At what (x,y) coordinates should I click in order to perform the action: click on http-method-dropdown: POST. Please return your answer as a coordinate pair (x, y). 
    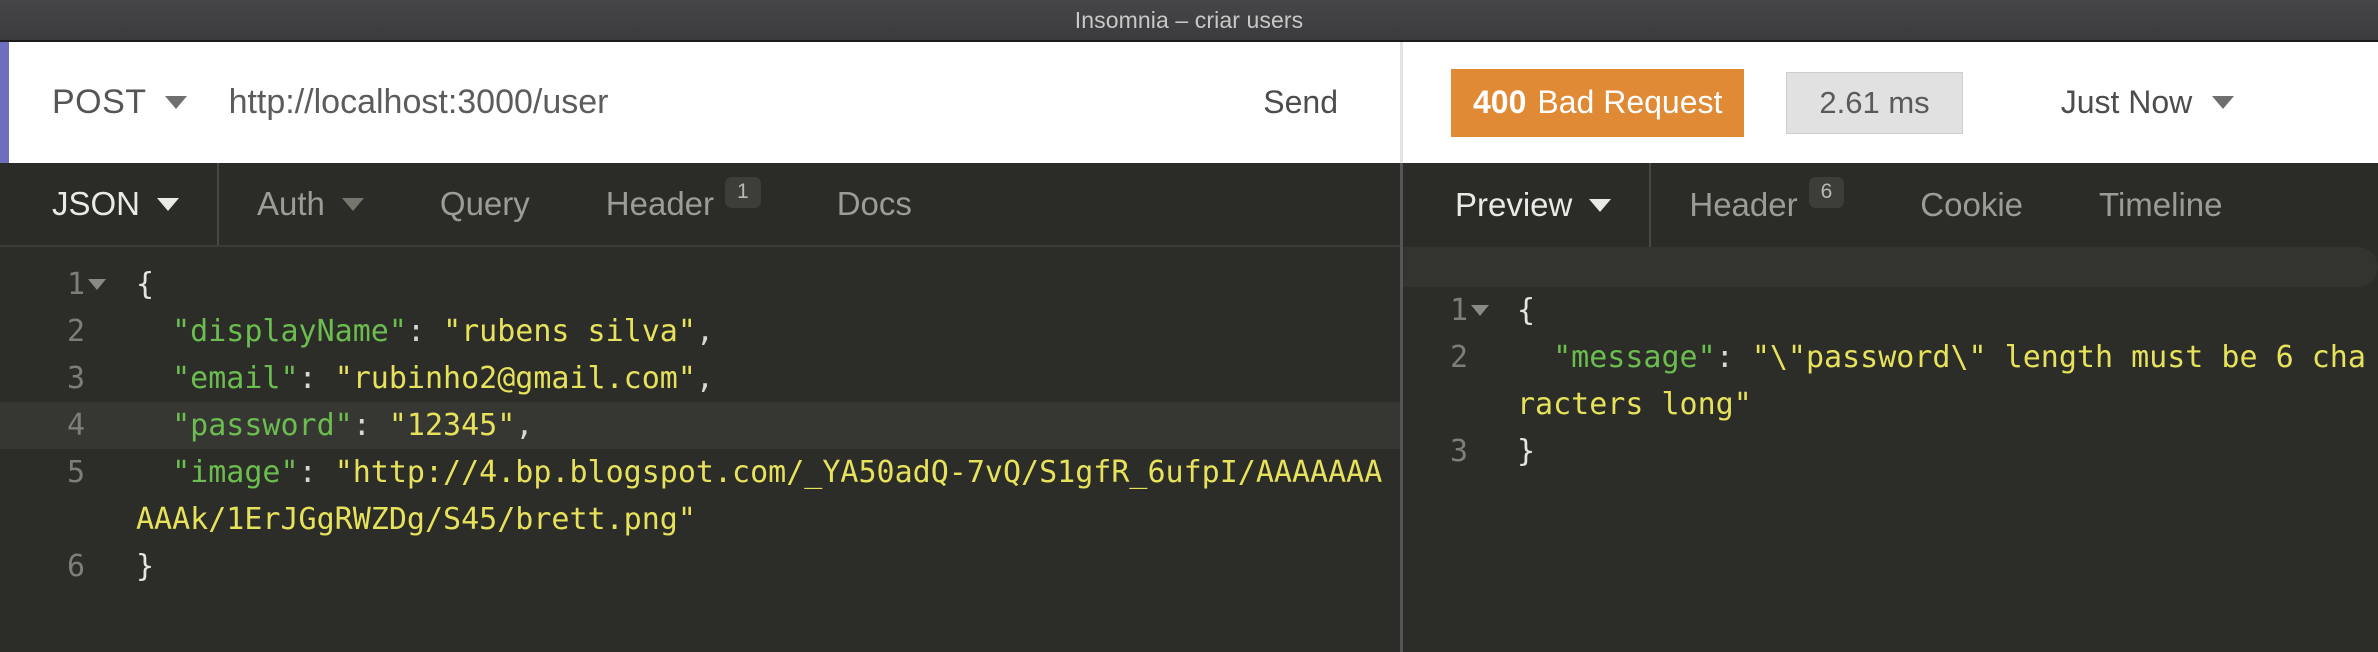
    Looking at the image, I should click on (93, 102).